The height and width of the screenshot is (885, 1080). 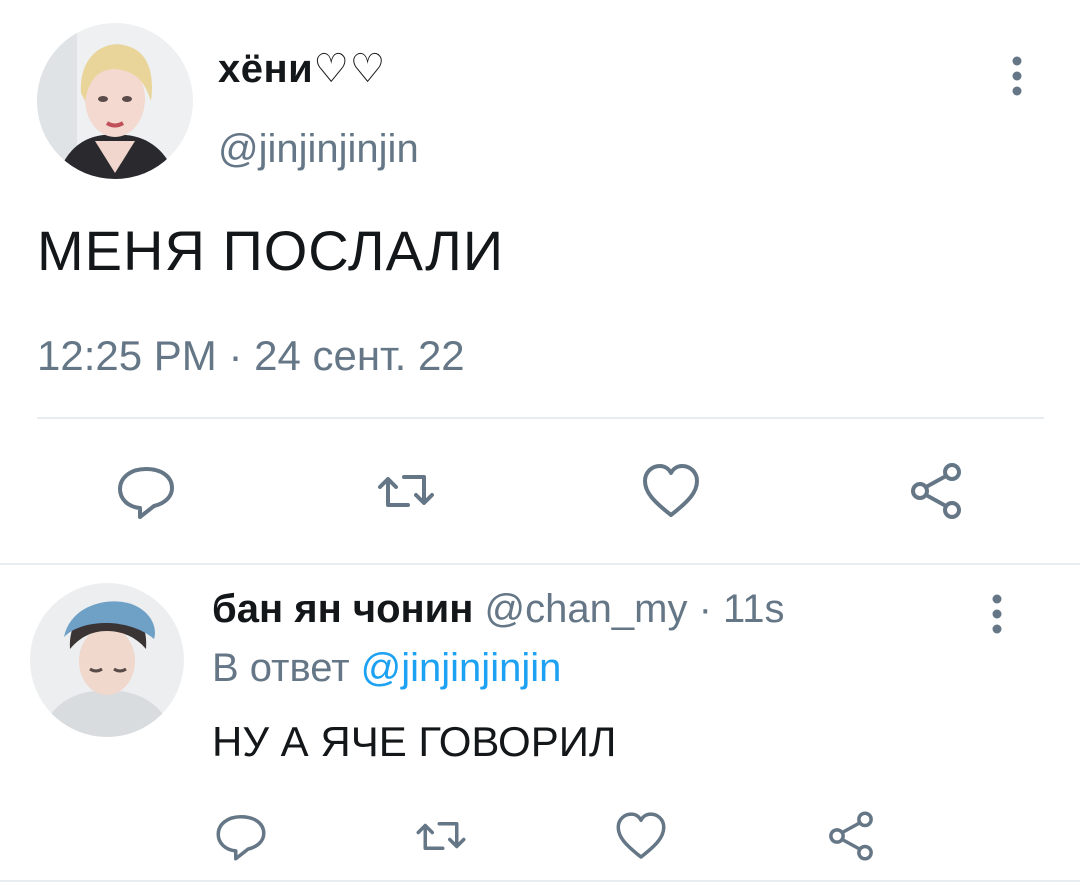 I want to click on reply-context: В ответ @jinjinjinjin, so click(x=386, y=668).